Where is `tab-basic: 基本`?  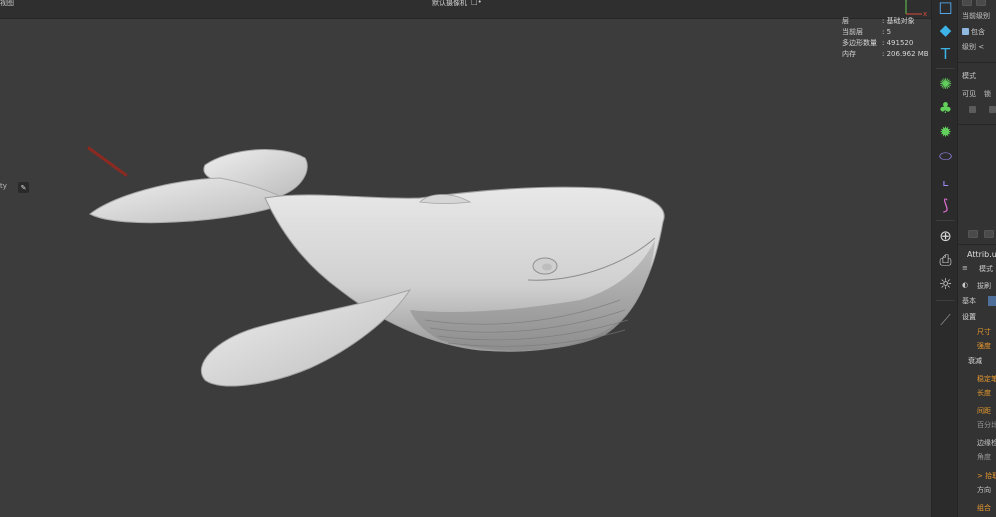
tab-basic: 基本 is located at coordinates (969, 301).